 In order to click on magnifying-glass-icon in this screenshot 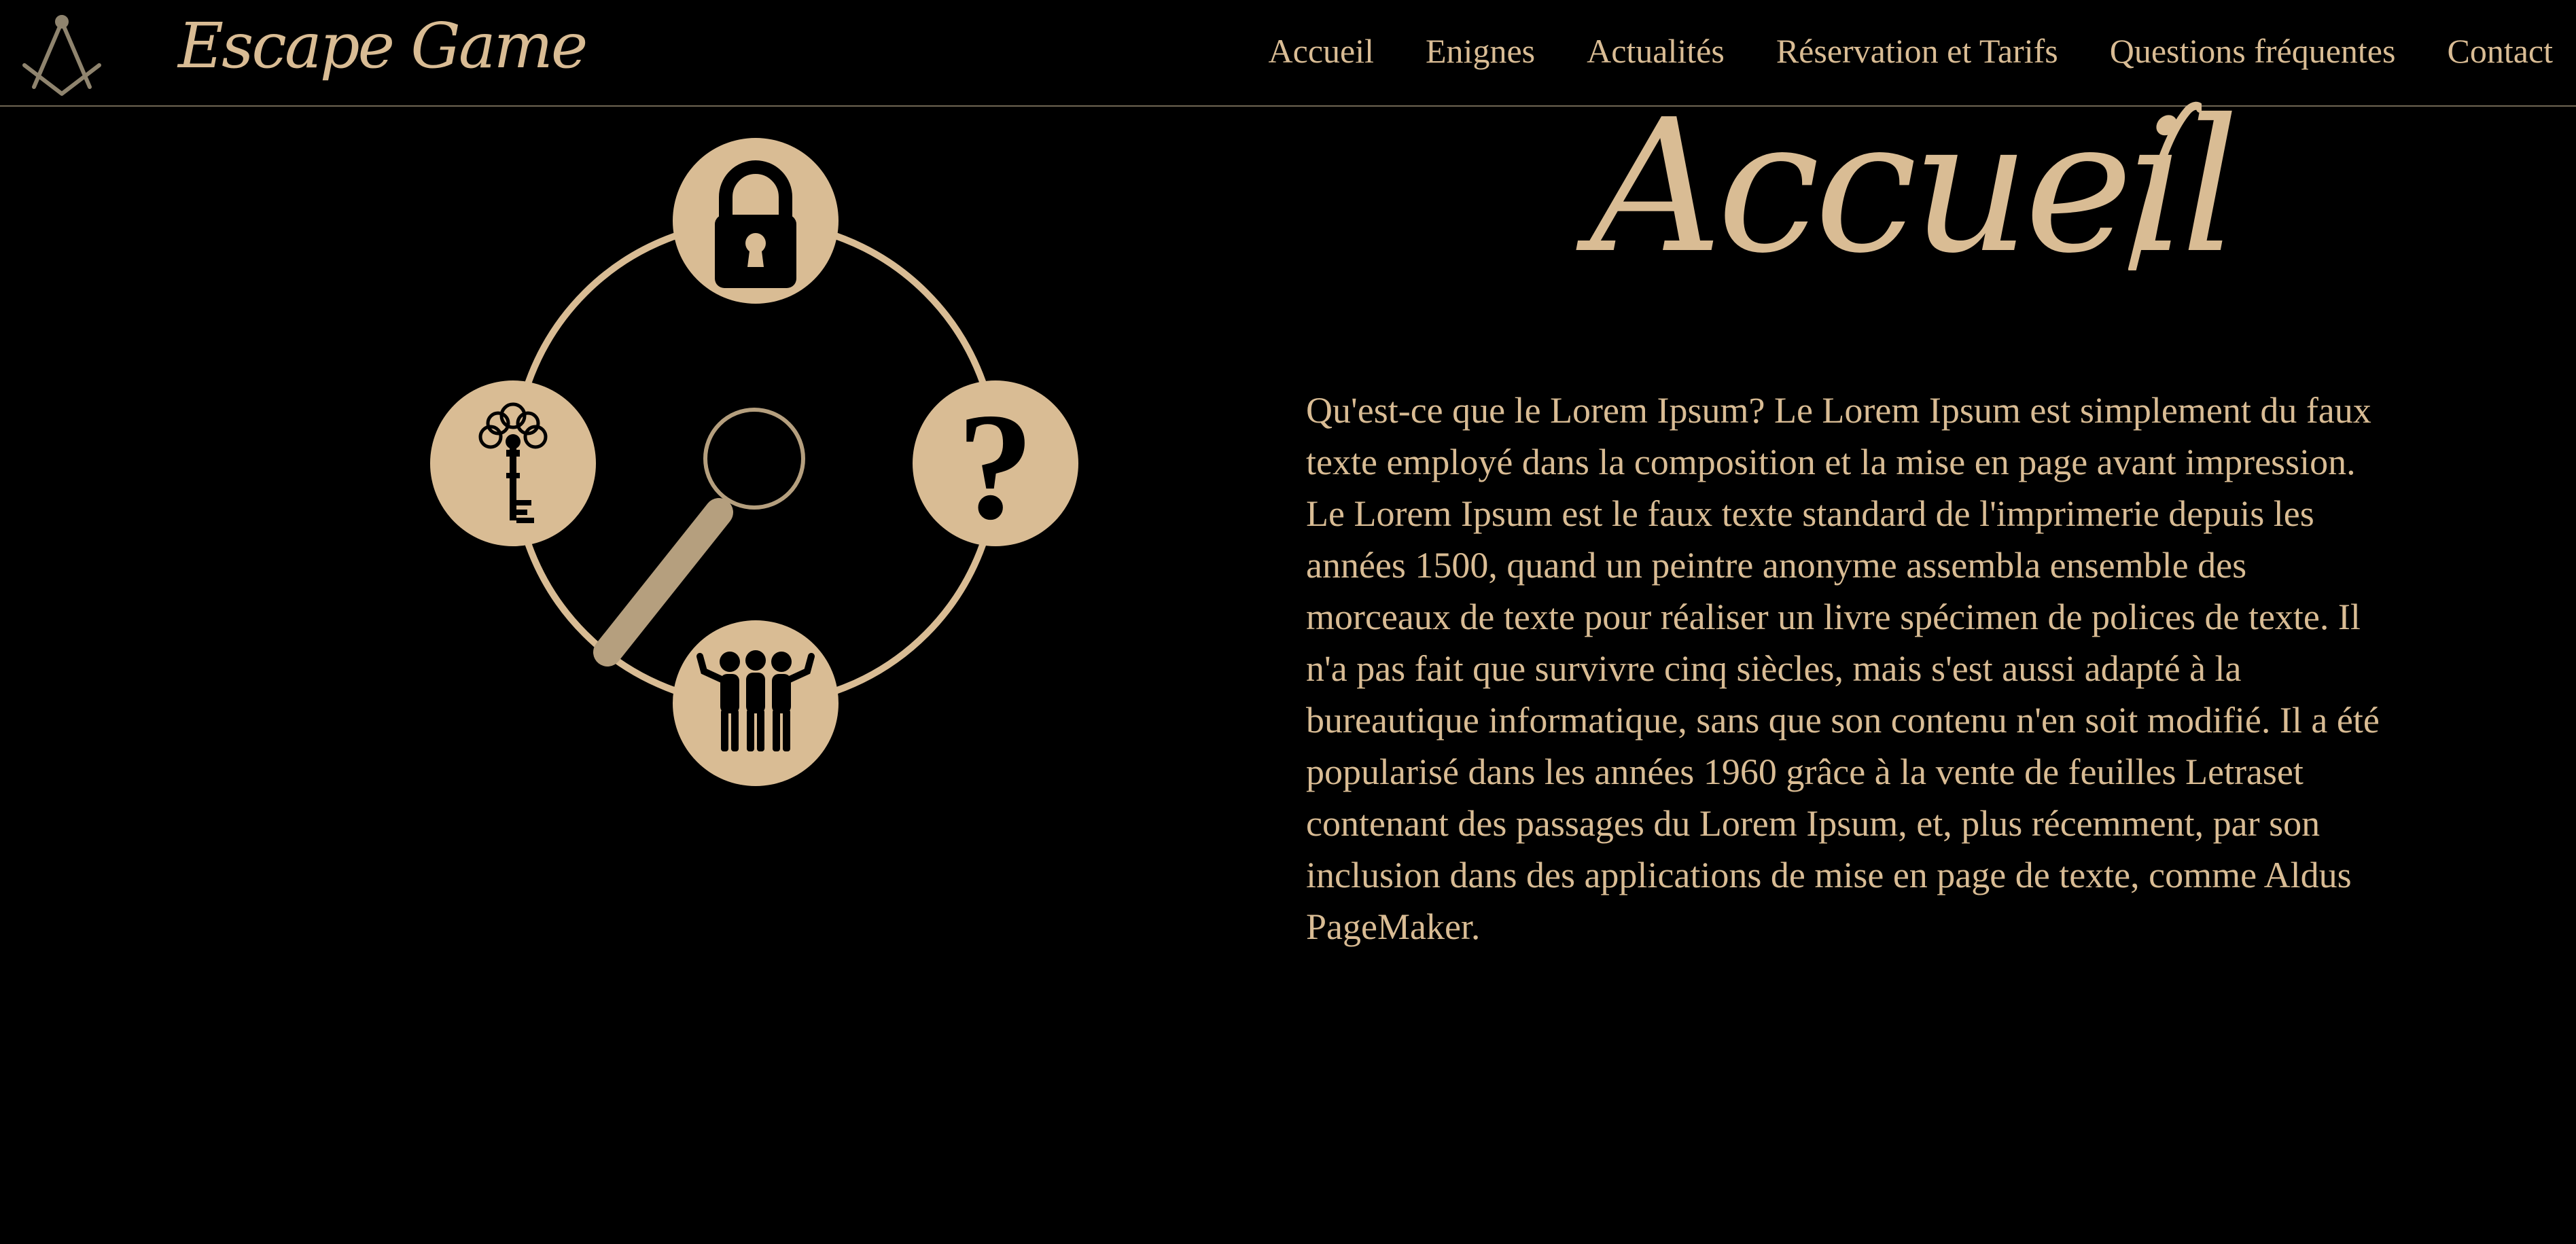, I will do `click(699, 537)`.